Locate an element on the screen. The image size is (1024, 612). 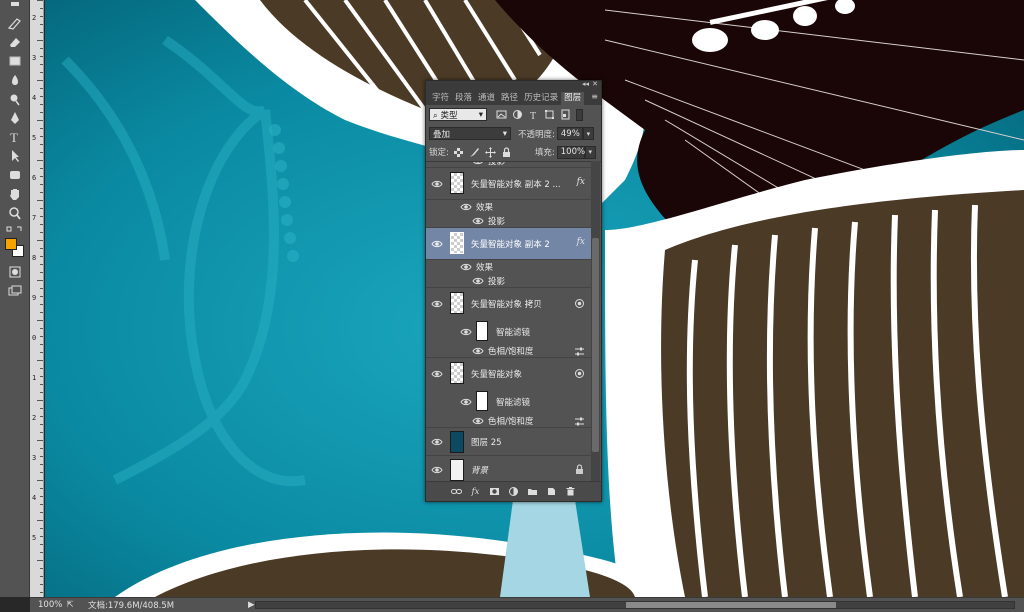
add-mask-icon is located at coordinates (495, 492).